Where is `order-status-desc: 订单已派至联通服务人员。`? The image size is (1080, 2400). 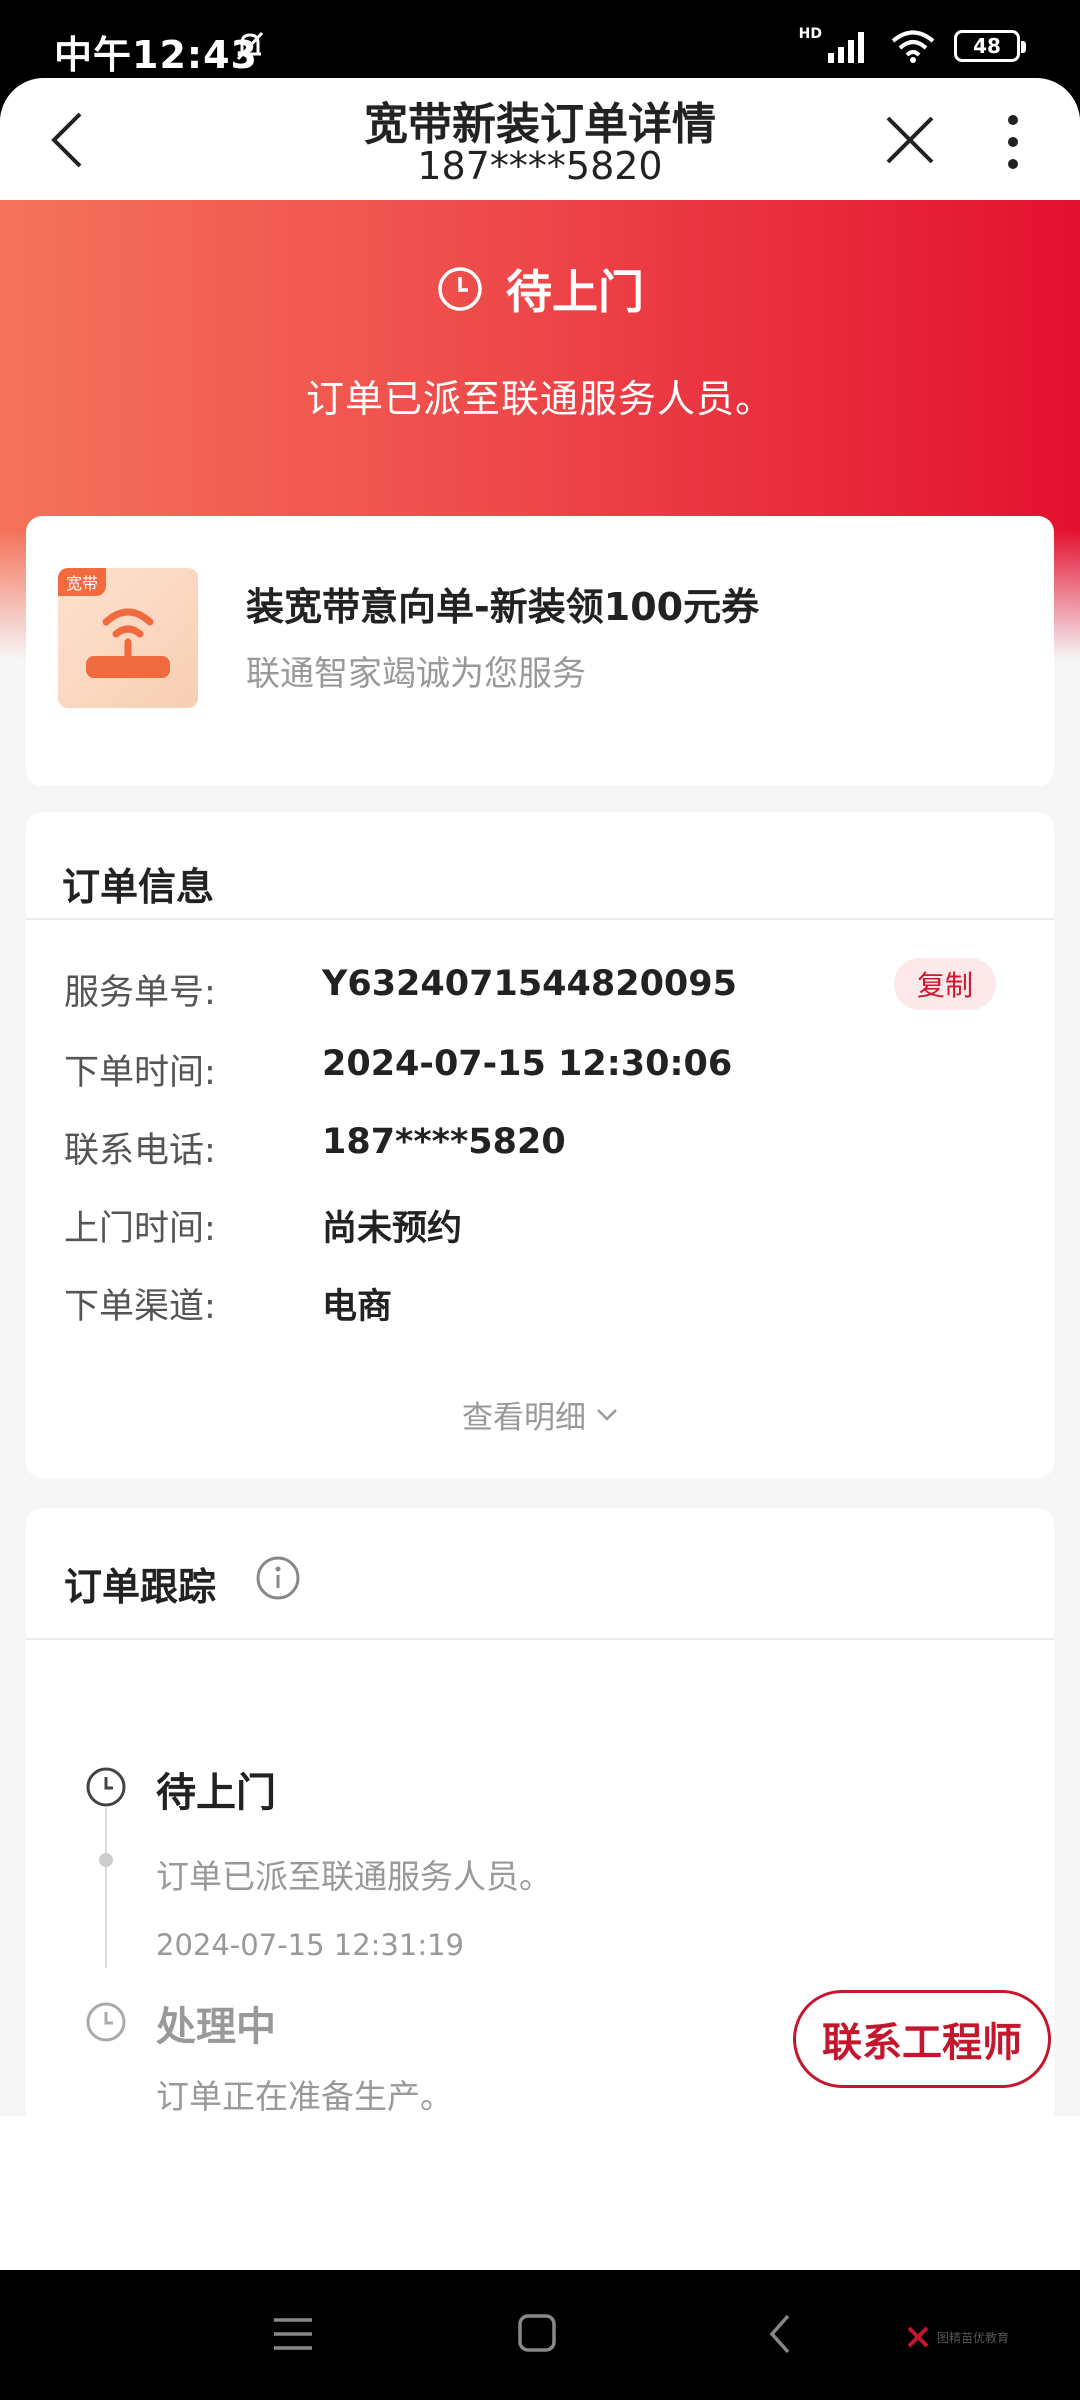
order-status-desc: 订单已派至联通服务人员。 is located at coordinates (539, 399).